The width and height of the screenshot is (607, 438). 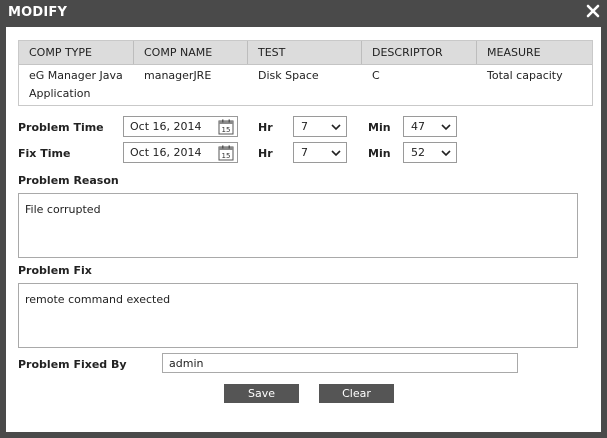 What do you see at coordinates (320, 126) in the screenshot?
I see `problem-time-hr-select: 7` at bounding box center [320, 126].